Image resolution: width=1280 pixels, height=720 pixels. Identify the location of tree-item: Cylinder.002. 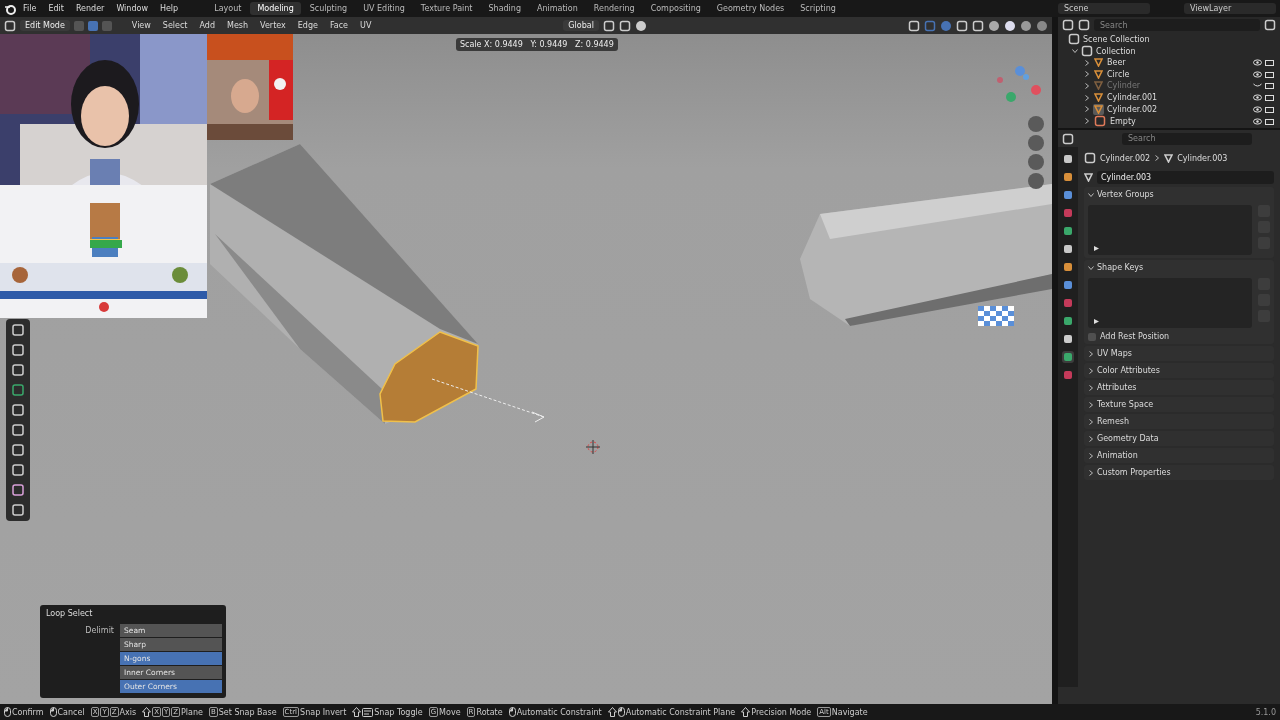
(1132, 109).